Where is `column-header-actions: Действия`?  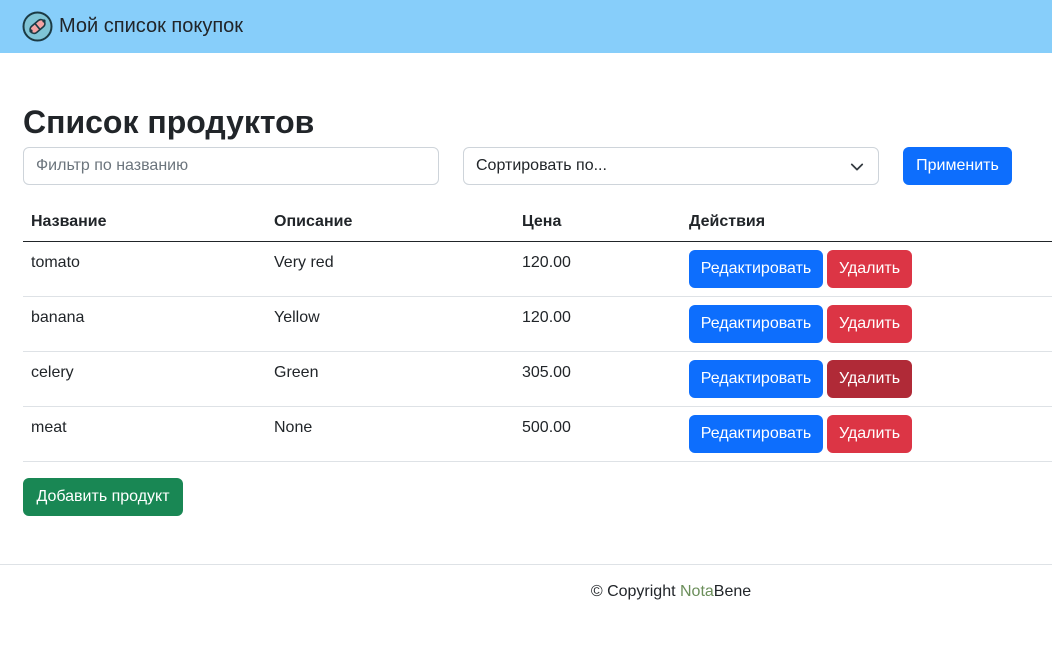
column-header-actions: Действия is located at coordinates (866, 222).